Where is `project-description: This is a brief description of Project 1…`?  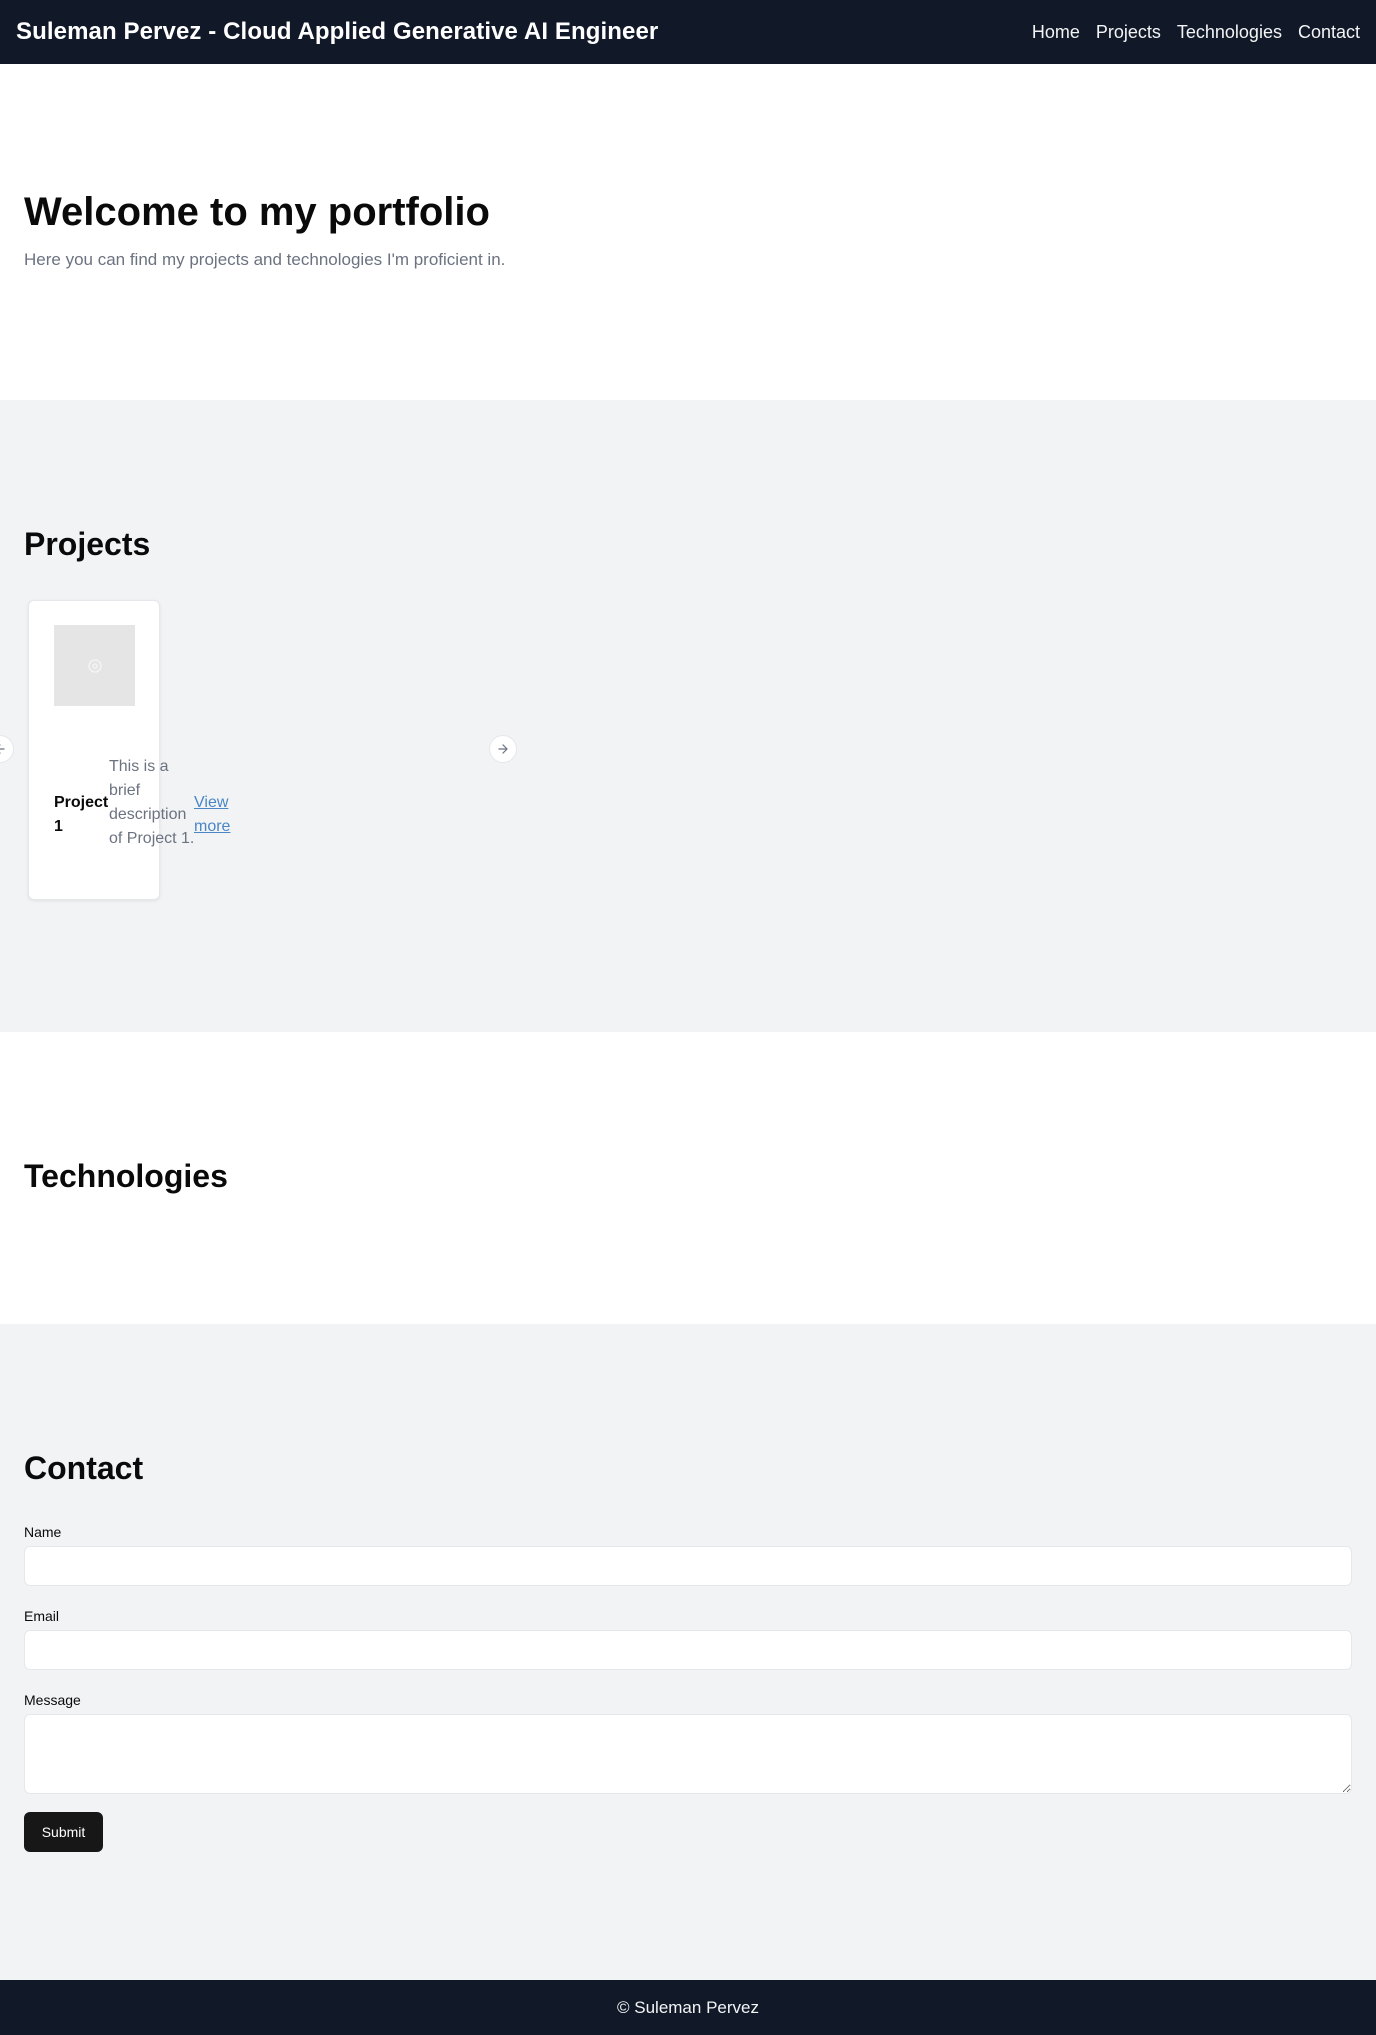
project-description: This is a brief description of Project 1… is located at coordinates (152, 802).